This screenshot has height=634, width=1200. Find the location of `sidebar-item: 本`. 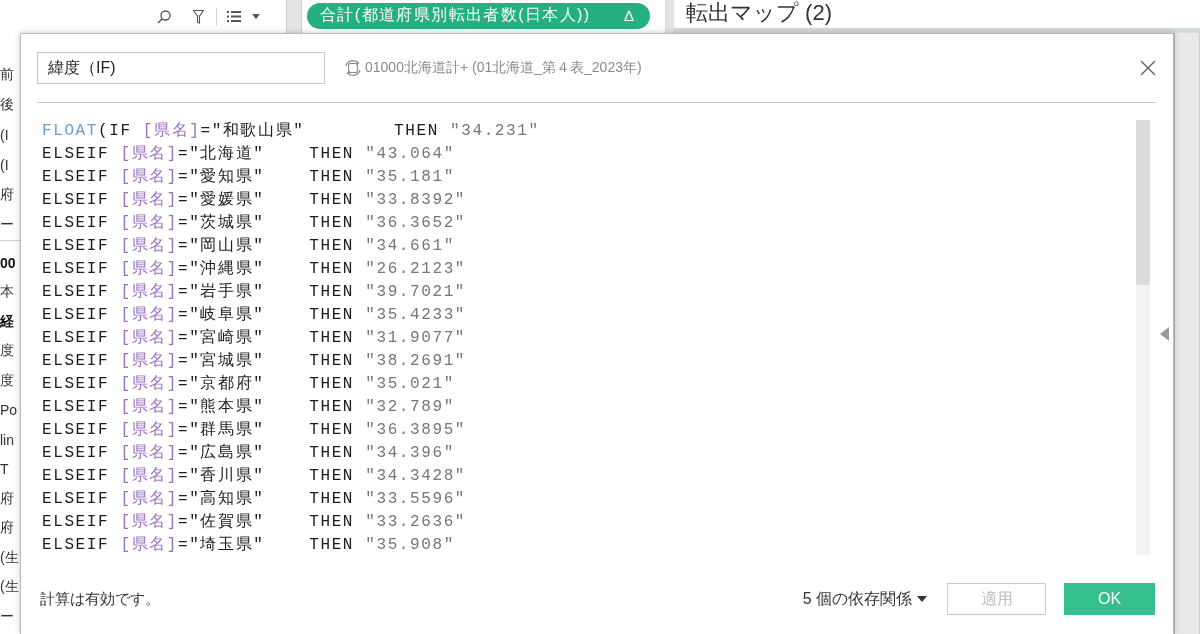

sidebar-item: 本 is located at coordinates (7, 292).